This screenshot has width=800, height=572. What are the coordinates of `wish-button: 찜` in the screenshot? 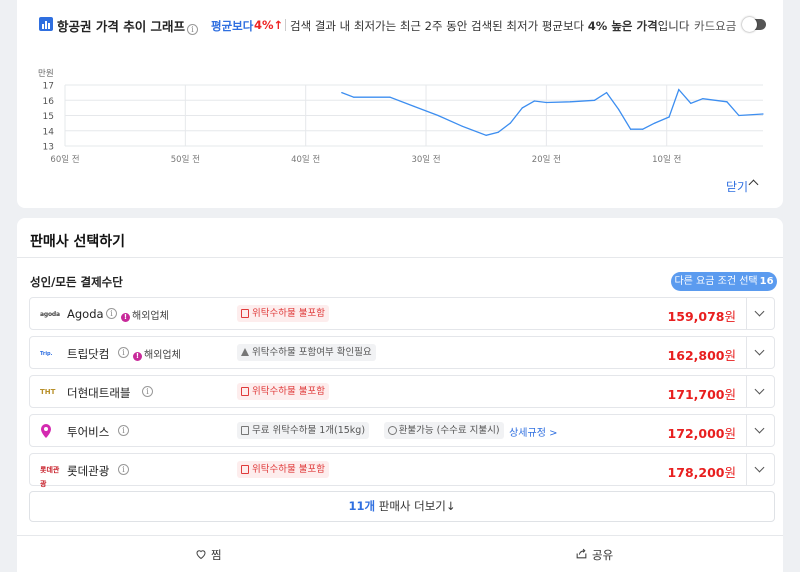 It's located at (216, 555).